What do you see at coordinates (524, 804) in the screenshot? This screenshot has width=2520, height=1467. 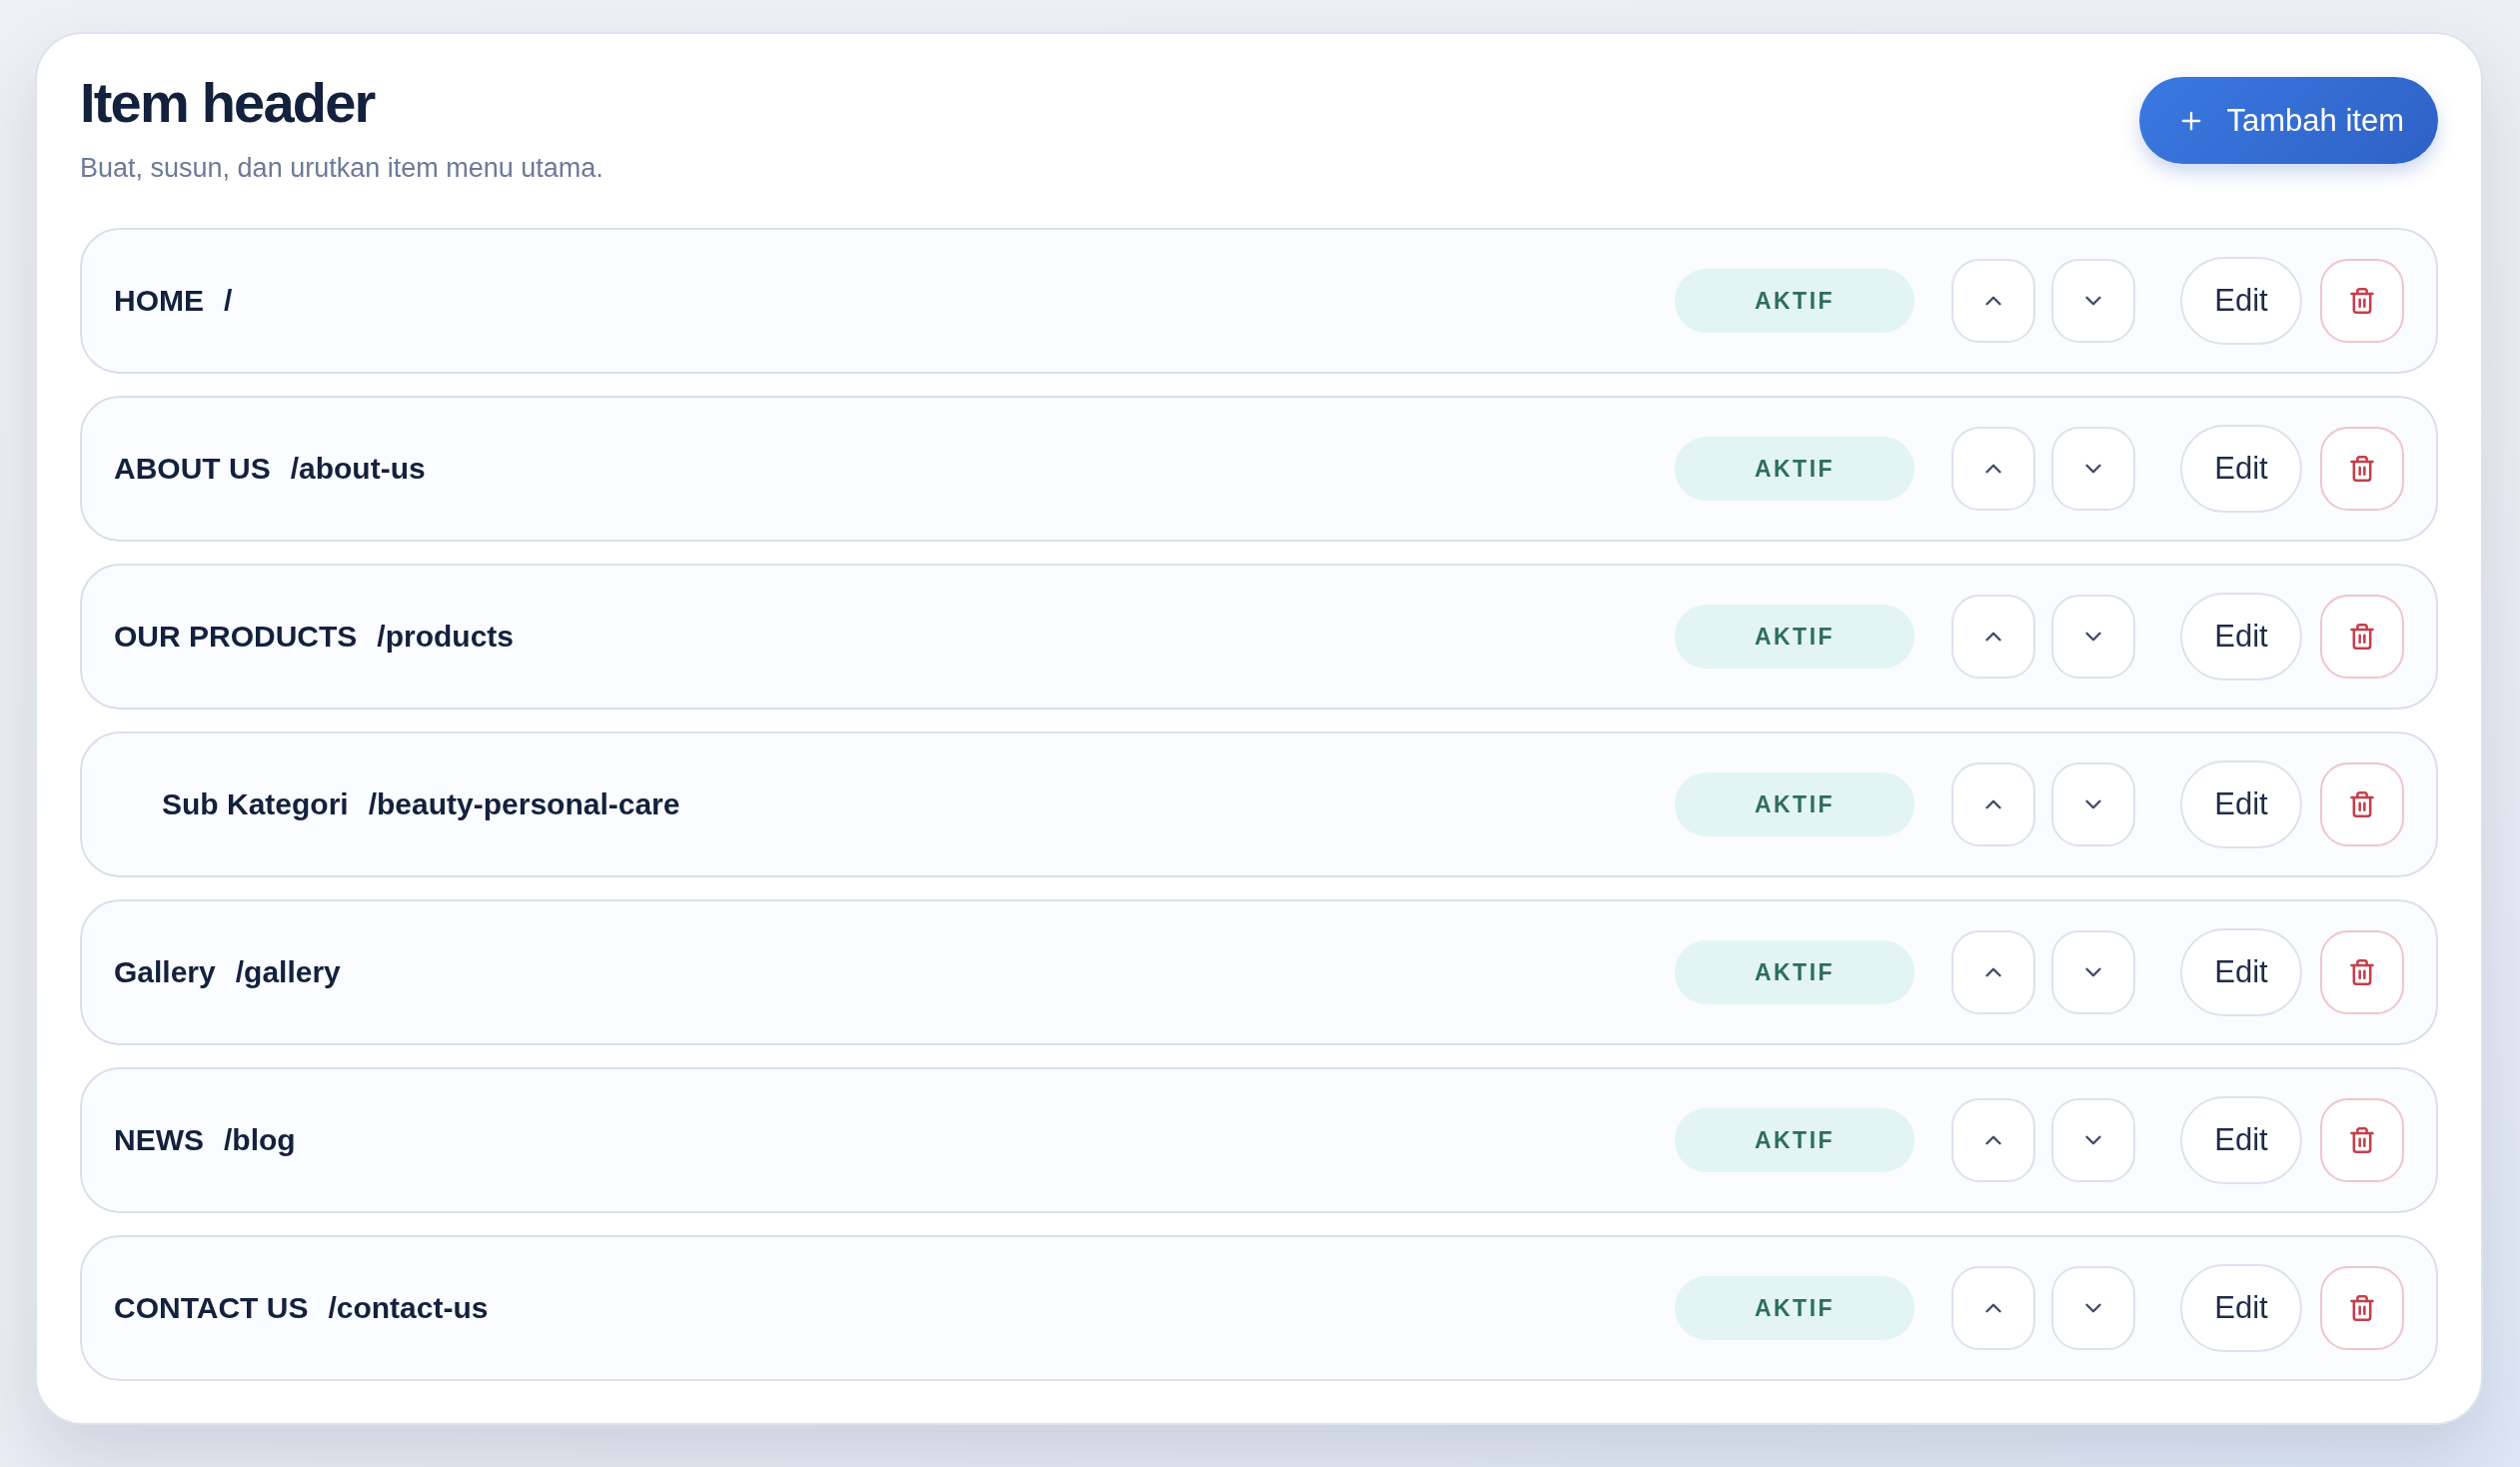 I see `item-path: /beauty-personal-care` at bounding box center [524, 804].